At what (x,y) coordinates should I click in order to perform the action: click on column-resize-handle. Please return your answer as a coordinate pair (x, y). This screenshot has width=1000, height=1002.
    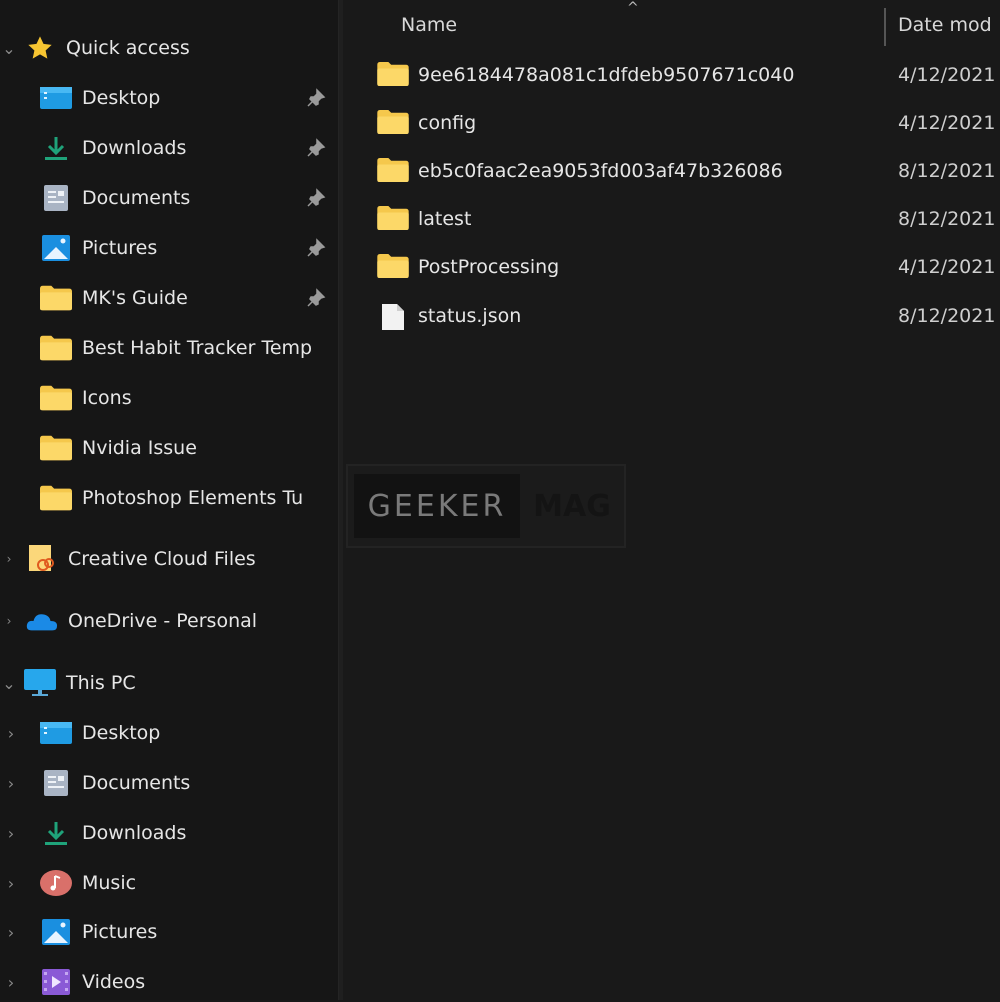
    Looking at the image, I should click on (885, 27).